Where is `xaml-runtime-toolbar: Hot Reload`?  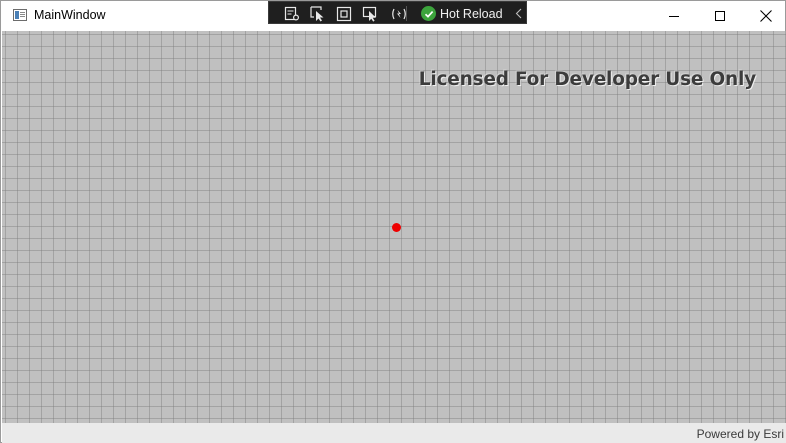
xaml-runtime-toolbar: Hot Reload is located at coordinates (397, 12).